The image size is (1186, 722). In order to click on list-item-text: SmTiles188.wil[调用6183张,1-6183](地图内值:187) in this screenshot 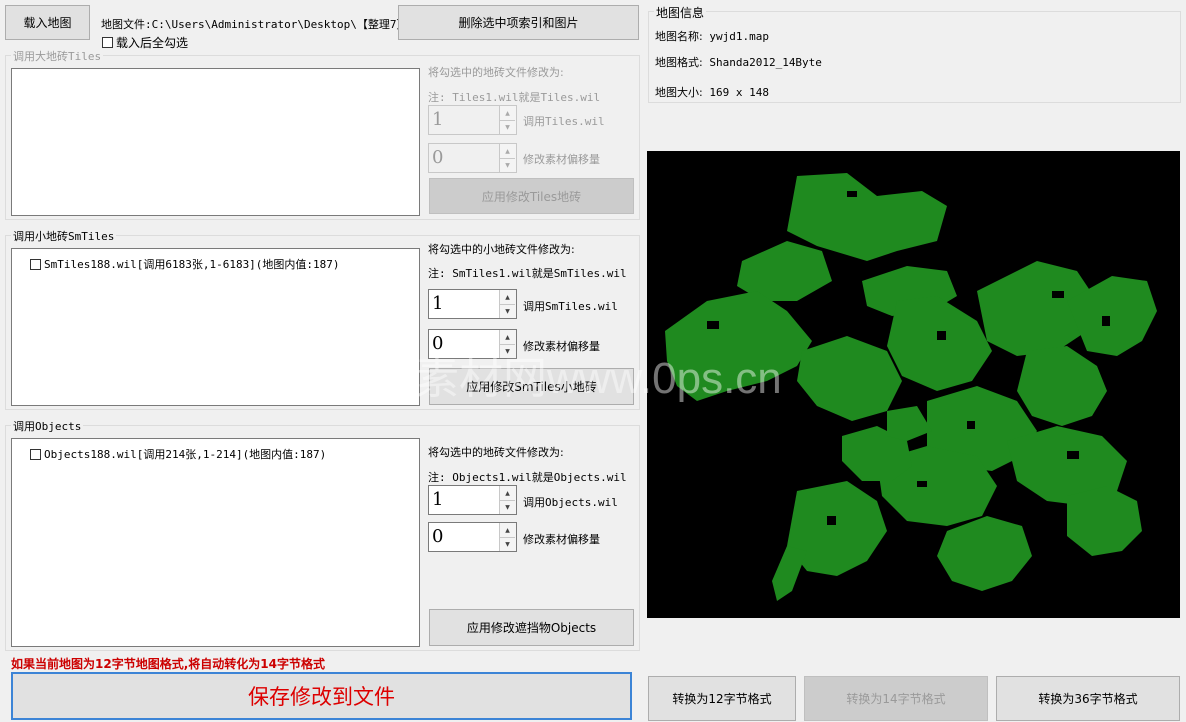, I will do `click(192, 264)`.